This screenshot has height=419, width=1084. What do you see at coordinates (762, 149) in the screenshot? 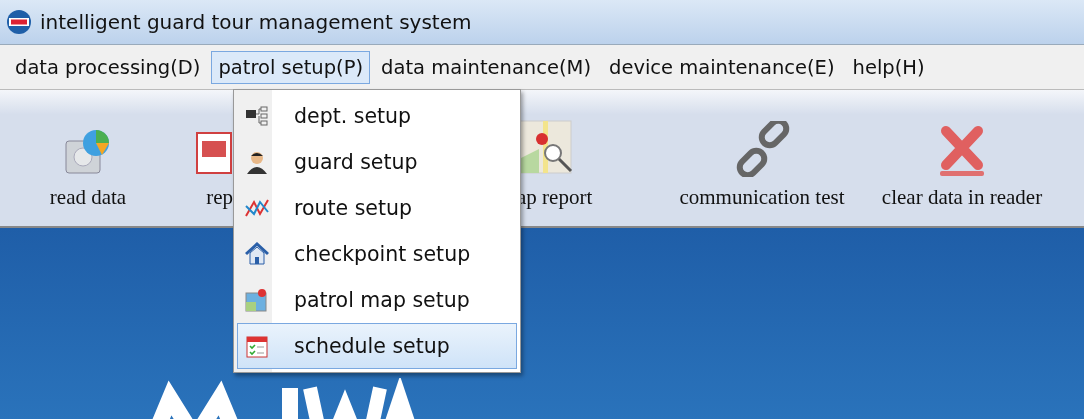
I see `chain-link-icon` at bounding box center [762, 149].